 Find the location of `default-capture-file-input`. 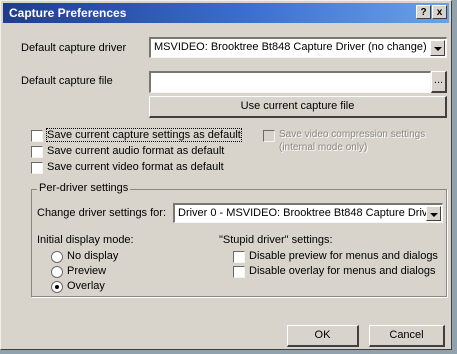

default-capture-file-input is located at coordinates (290, 82).